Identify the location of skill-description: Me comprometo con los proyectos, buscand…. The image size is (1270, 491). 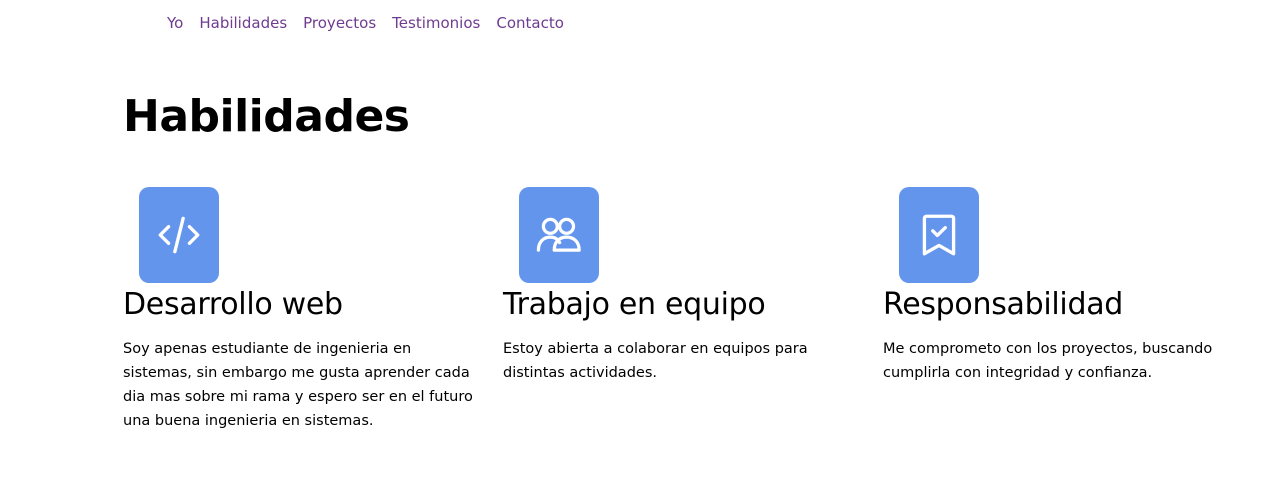
(1048, 361).